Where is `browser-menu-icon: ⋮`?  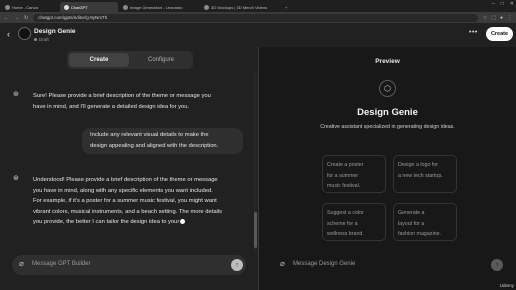 browser-menu-icon: ⋮ is located at coordinates (509, 18).